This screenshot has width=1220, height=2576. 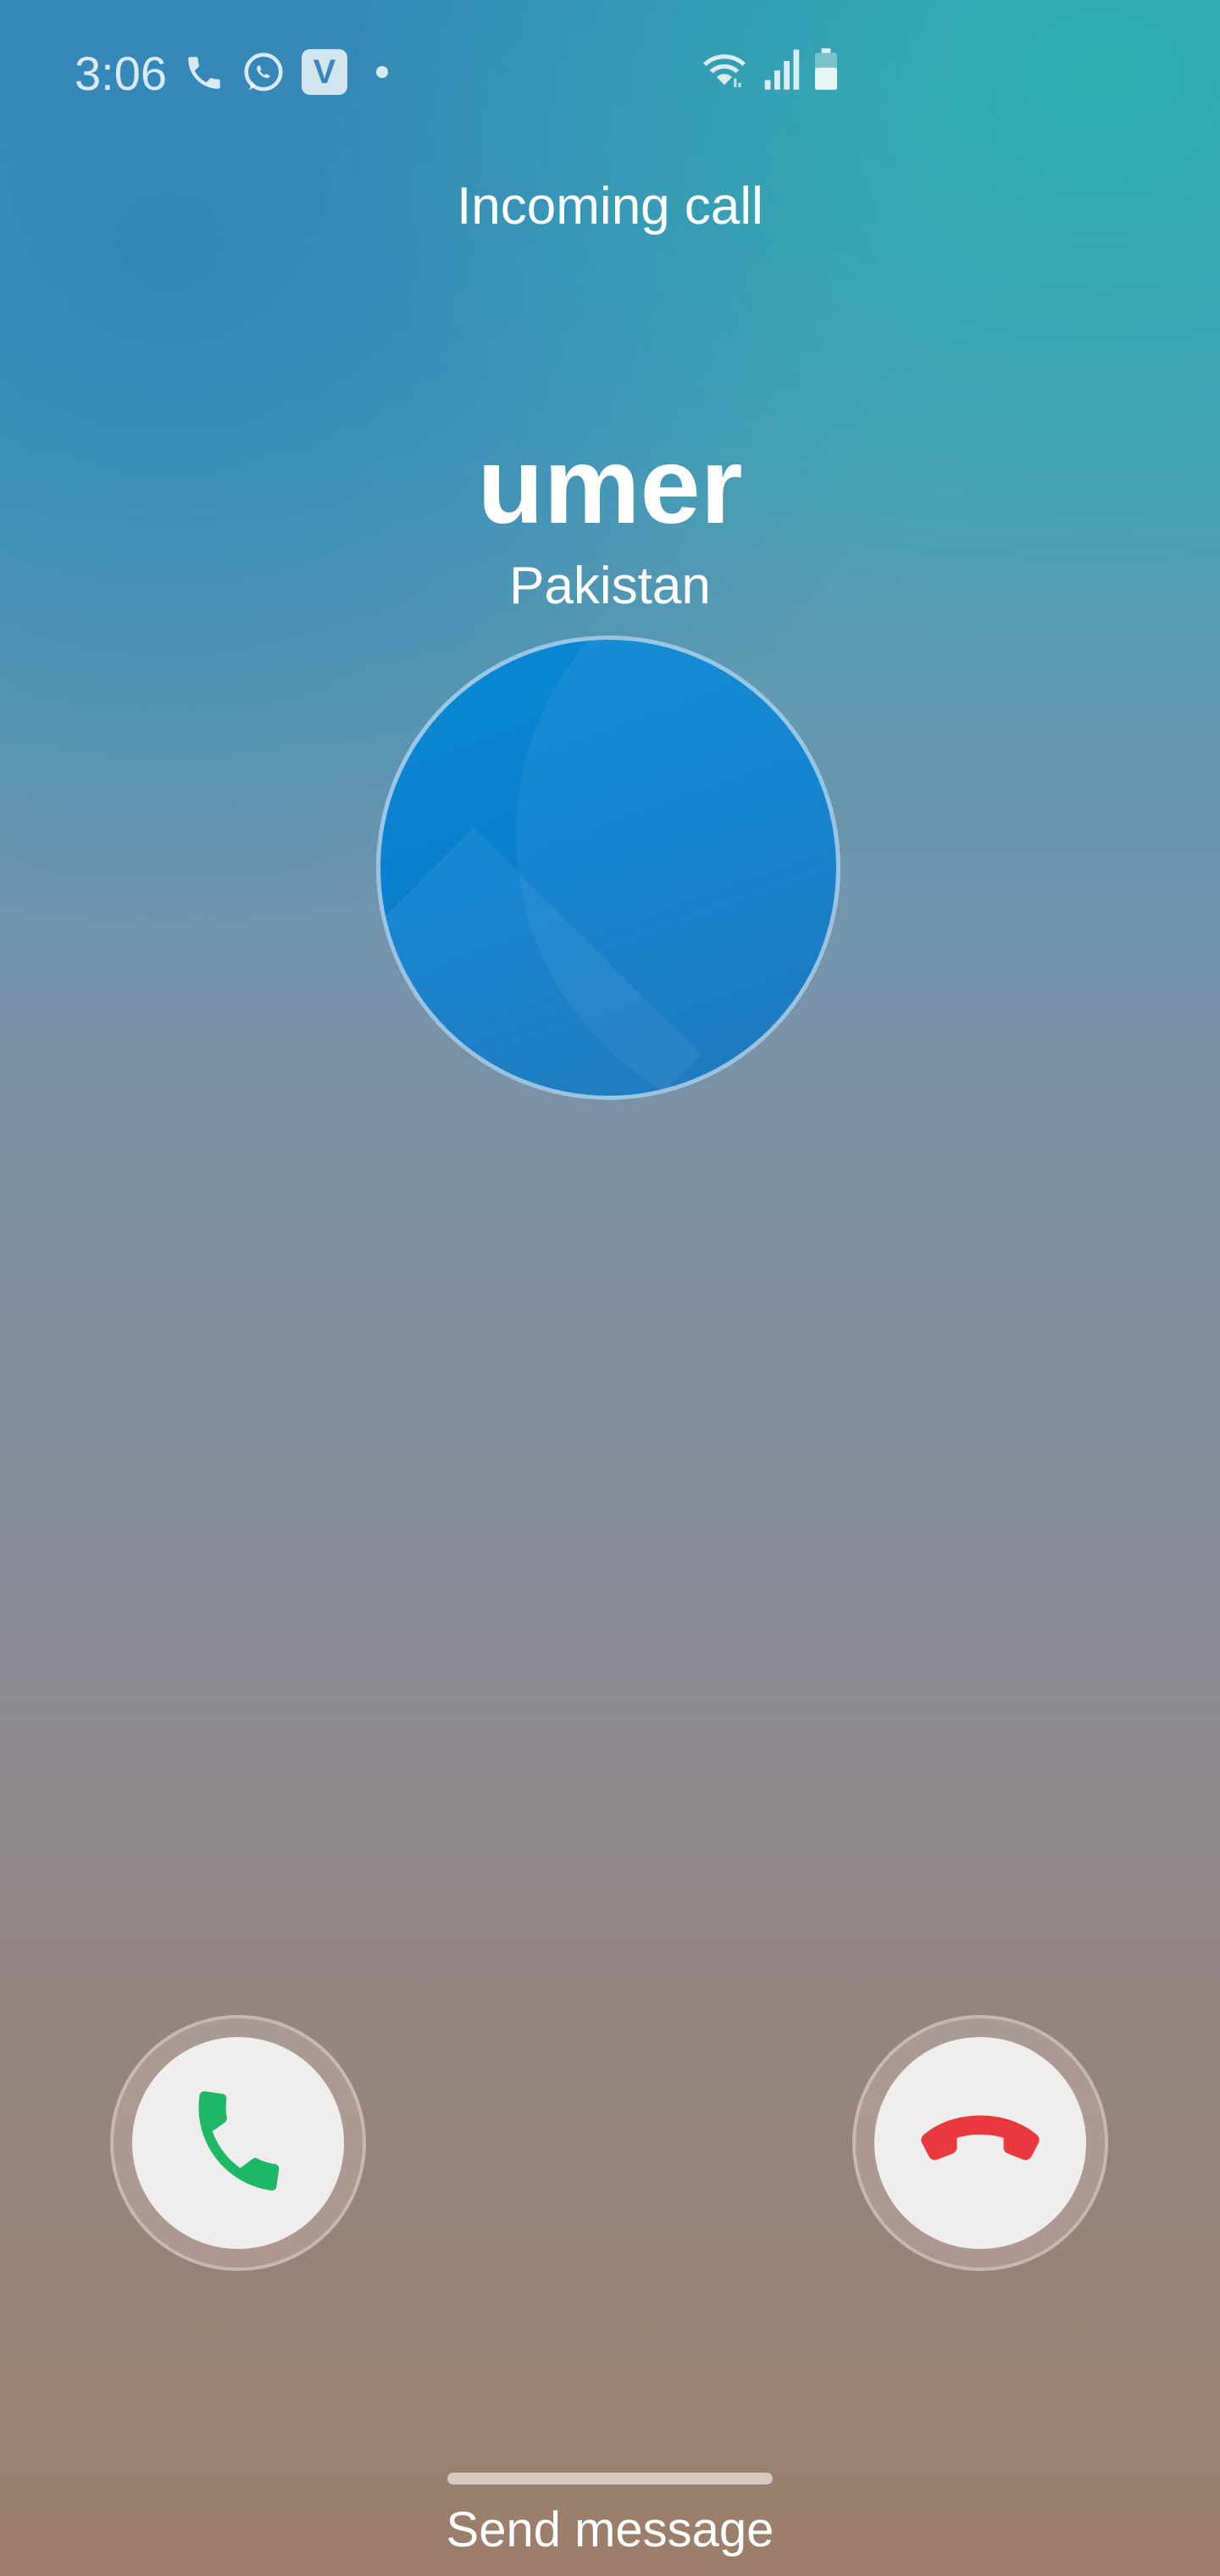 I want to click on send-message-button: Send message, so click(x=610, y=2529).